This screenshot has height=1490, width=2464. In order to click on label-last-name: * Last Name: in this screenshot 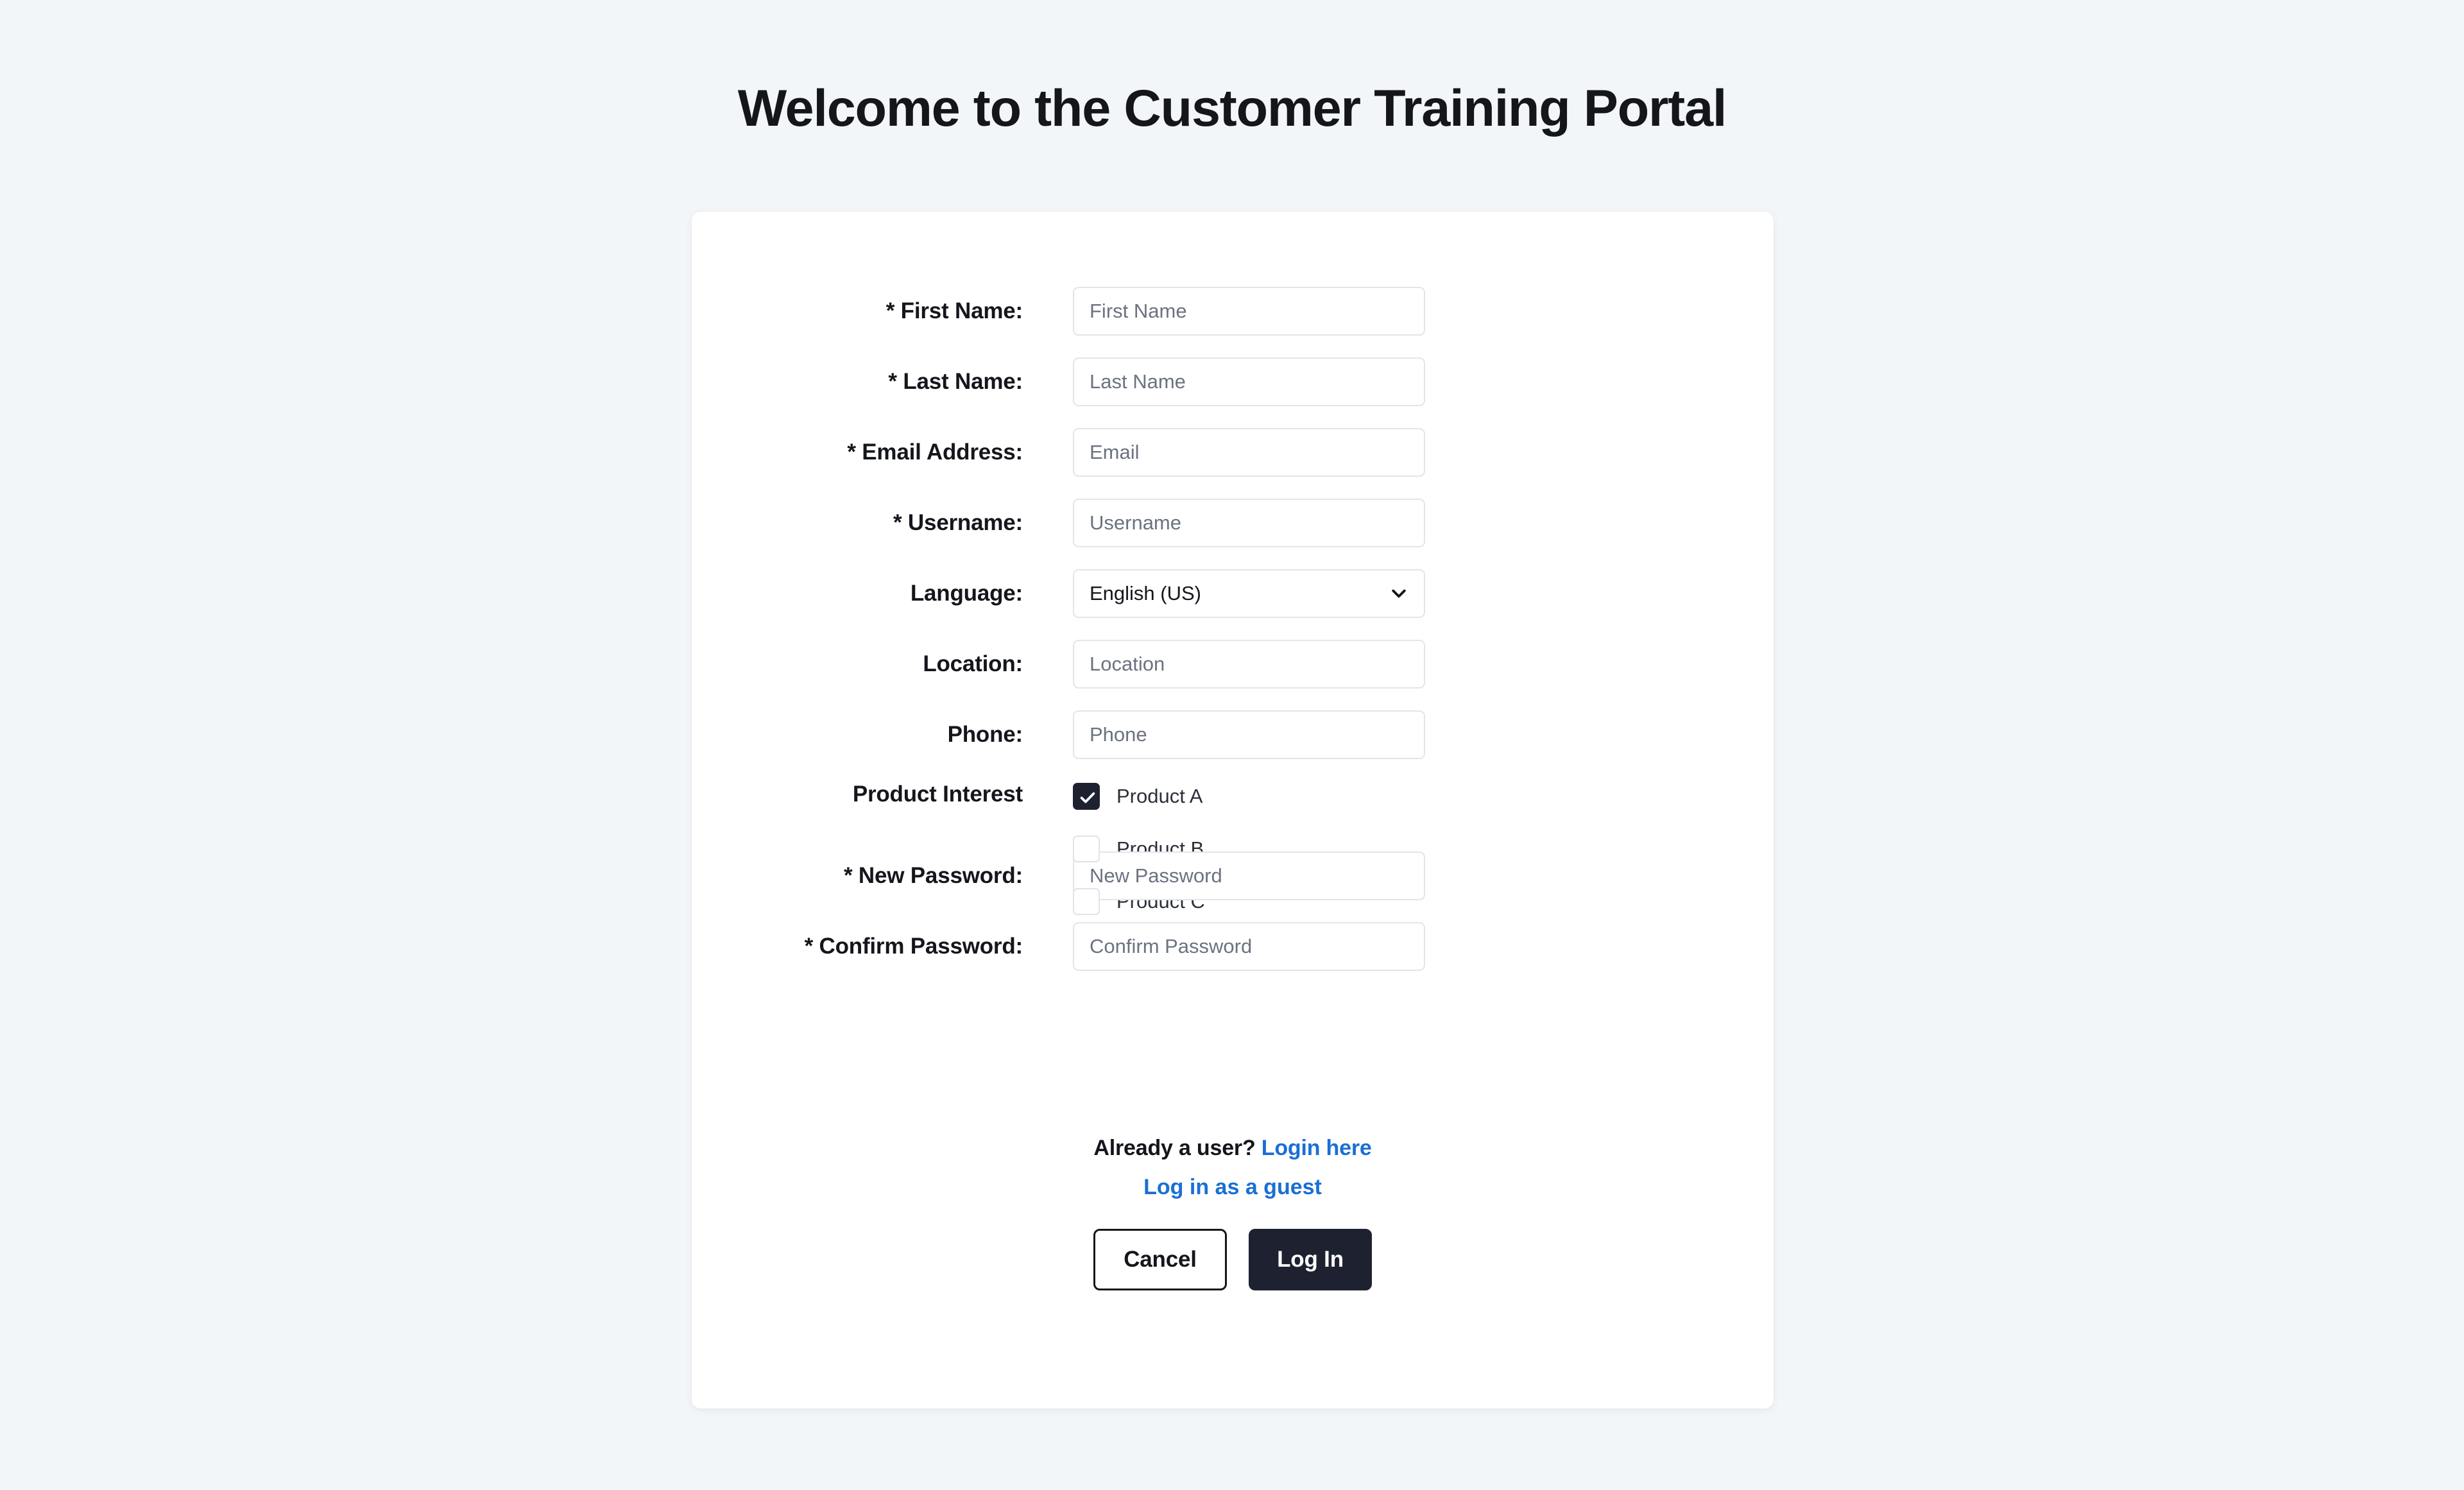, I will do `click(956, 381)`.